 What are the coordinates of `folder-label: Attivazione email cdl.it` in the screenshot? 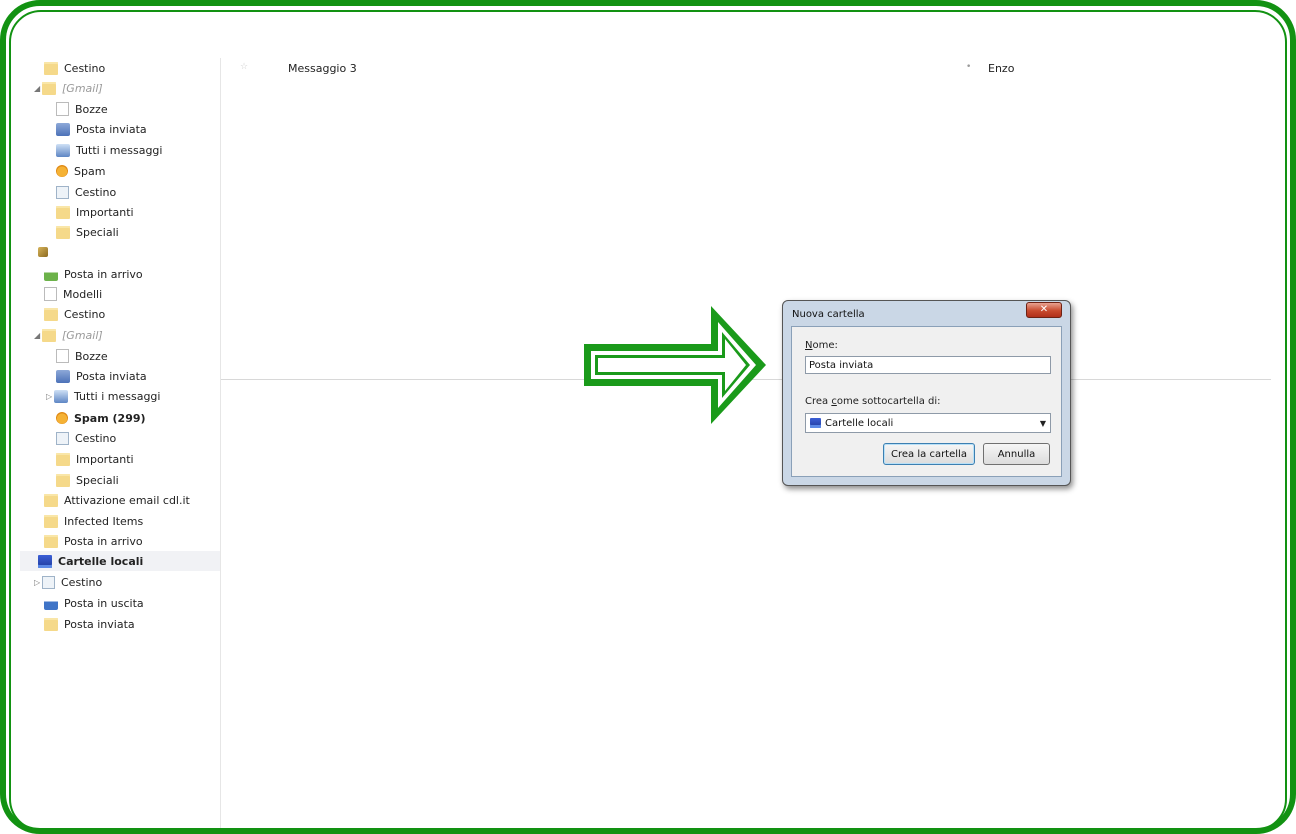 It's located at (127, 500).